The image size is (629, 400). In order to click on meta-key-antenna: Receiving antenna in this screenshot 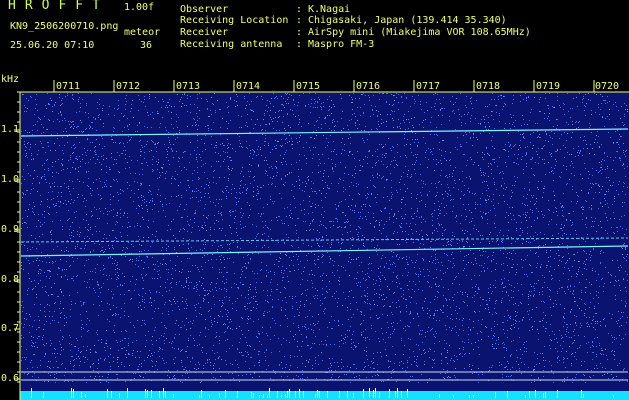, I will do `click(231, 44)`.